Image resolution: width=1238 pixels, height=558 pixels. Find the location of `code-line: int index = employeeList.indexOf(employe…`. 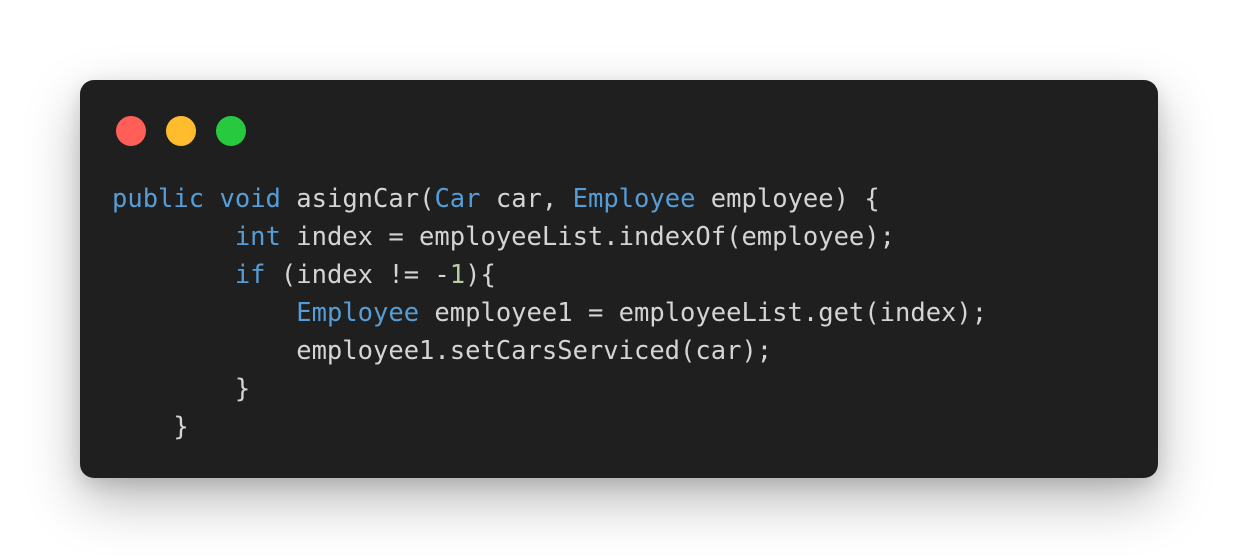

code-line: int index = employeeList.indexOf(employe… is located at coordinates (549, 237).